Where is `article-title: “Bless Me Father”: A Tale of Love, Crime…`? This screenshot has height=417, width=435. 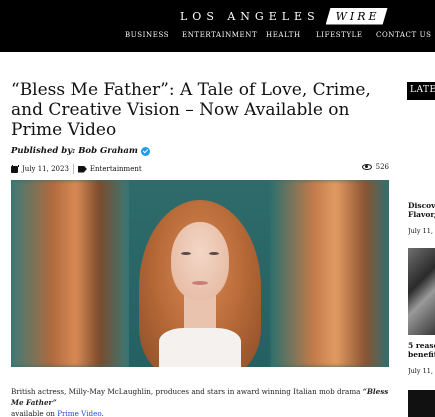
article-title: “Bless Me Father”: A Tale of Love, Crime… is located at coordinates (191, 110).